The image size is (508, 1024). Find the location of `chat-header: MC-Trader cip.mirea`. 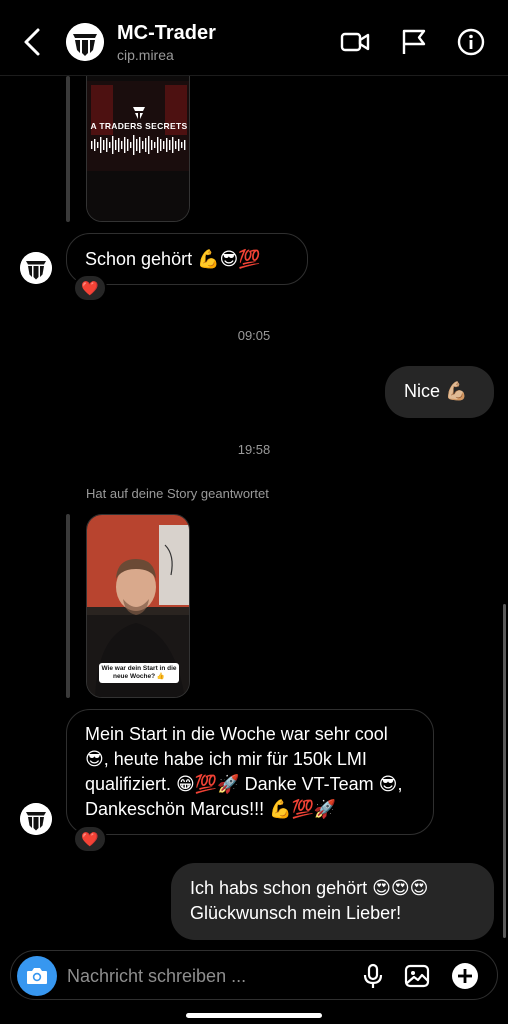

chat-header: MC-Trader cip.mirea is located at coordinates (254, 38).